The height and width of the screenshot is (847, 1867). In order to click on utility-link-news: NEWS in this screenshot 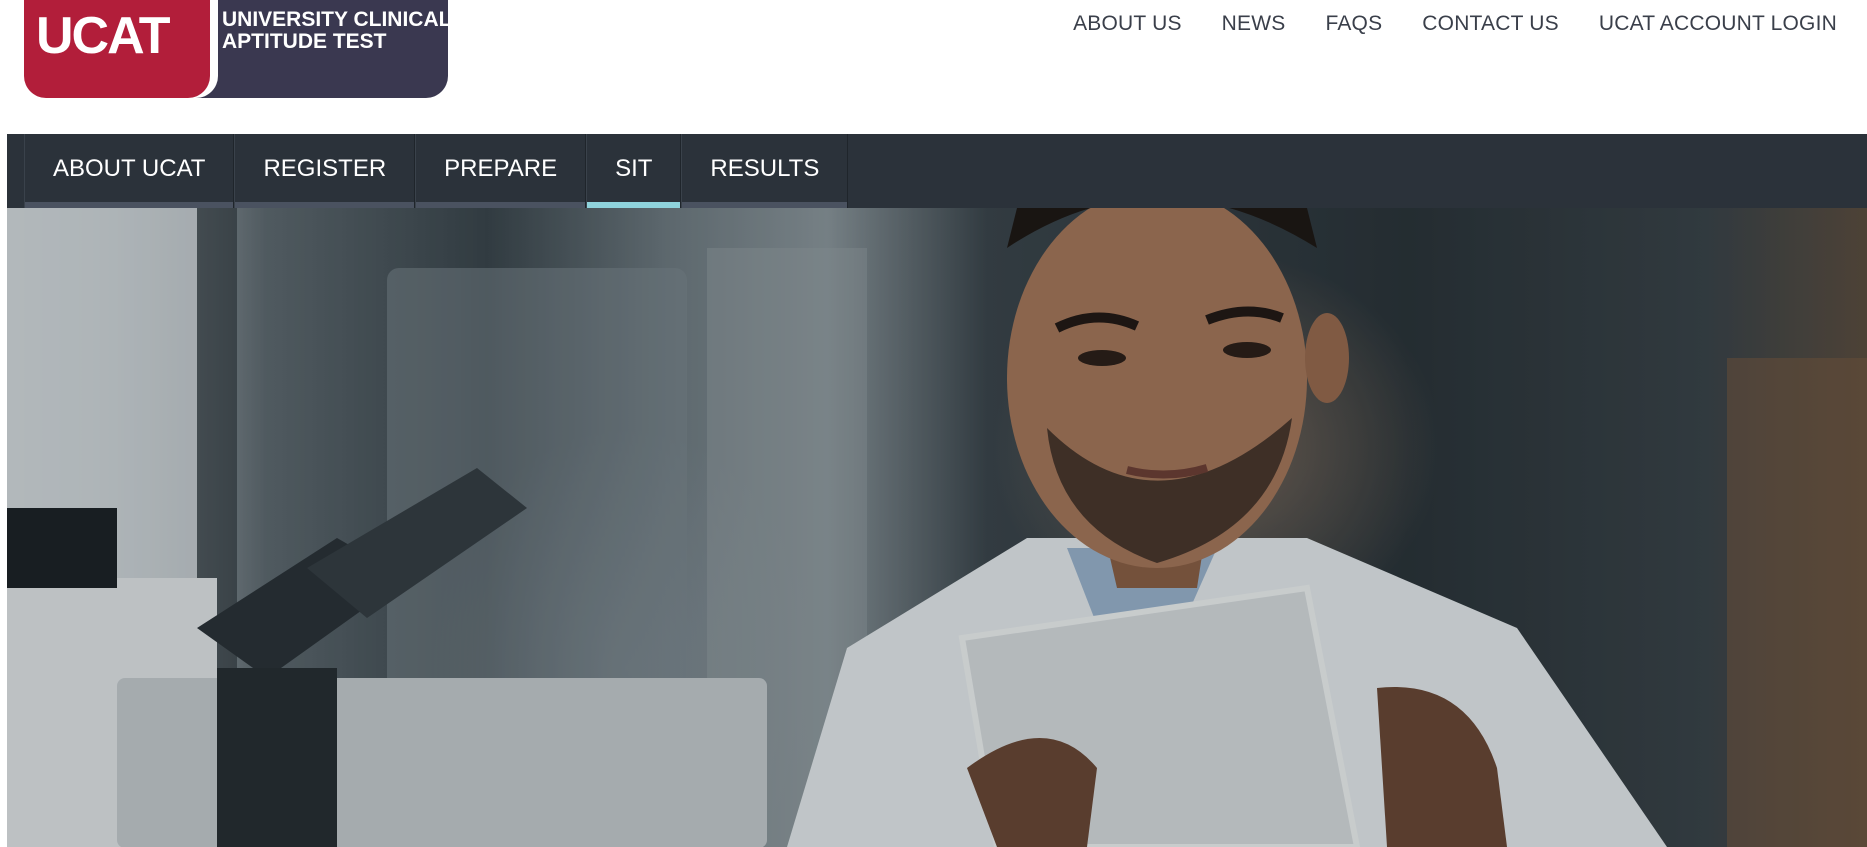, I will do `click(1254, 23)`.